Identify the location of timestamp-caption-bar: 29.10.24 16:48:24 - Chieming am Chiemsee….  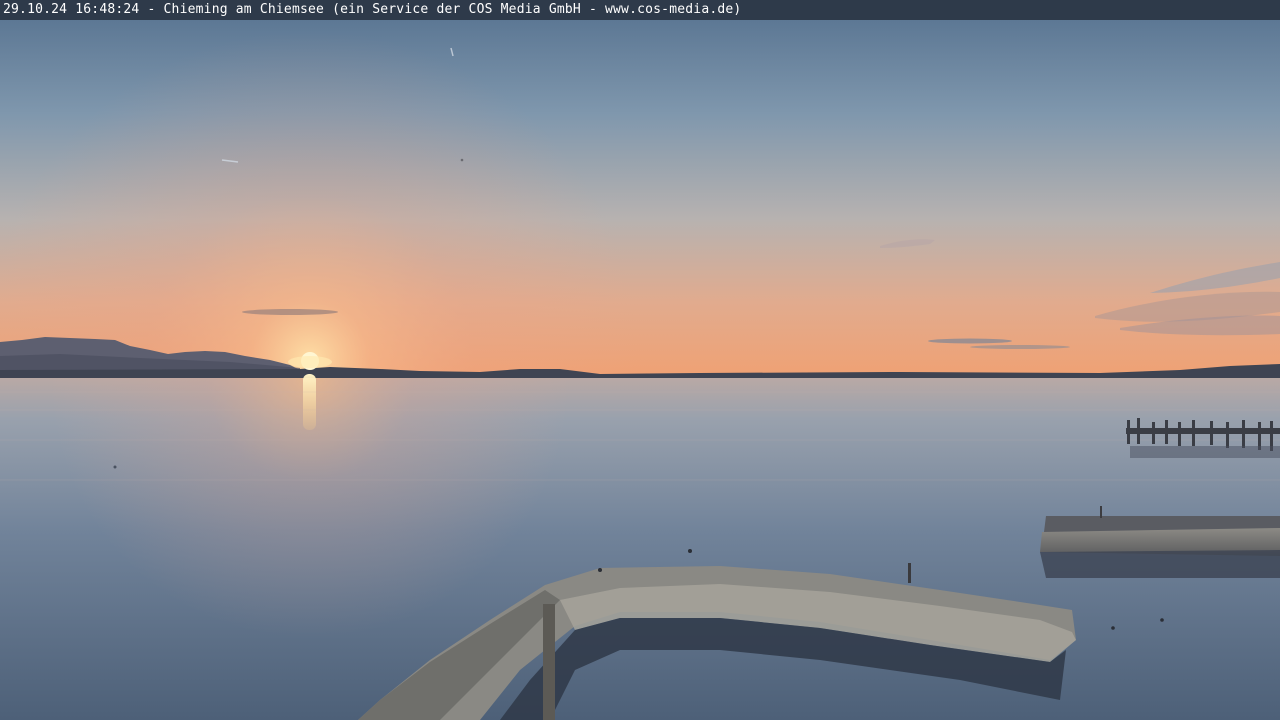
(640, 10).